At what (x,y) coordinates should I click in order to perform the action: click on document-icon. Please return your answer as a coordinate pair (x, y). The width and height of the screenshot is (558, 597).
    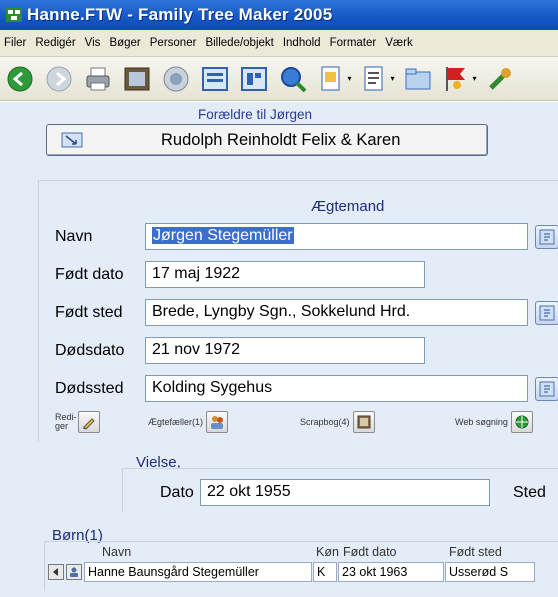
    Looking at the image, I should click on (330, 78).